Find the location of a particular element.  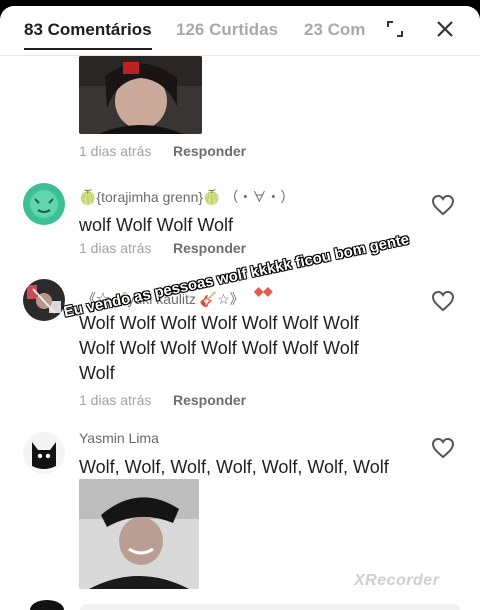

header-divider is located at coordinates (240, 55).